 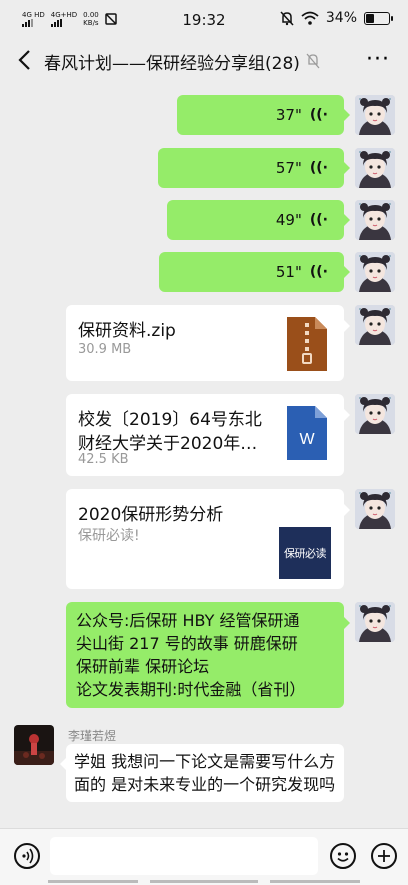 I want to click on battery-icon, so click(x=378, y=18).